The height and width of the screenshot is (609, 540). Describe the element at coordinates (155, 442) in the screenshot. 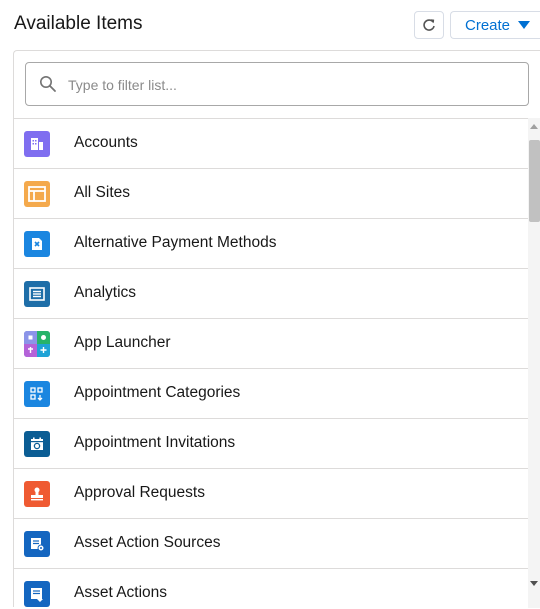

I see `list-item-label: Appointment Invitations` at that location.